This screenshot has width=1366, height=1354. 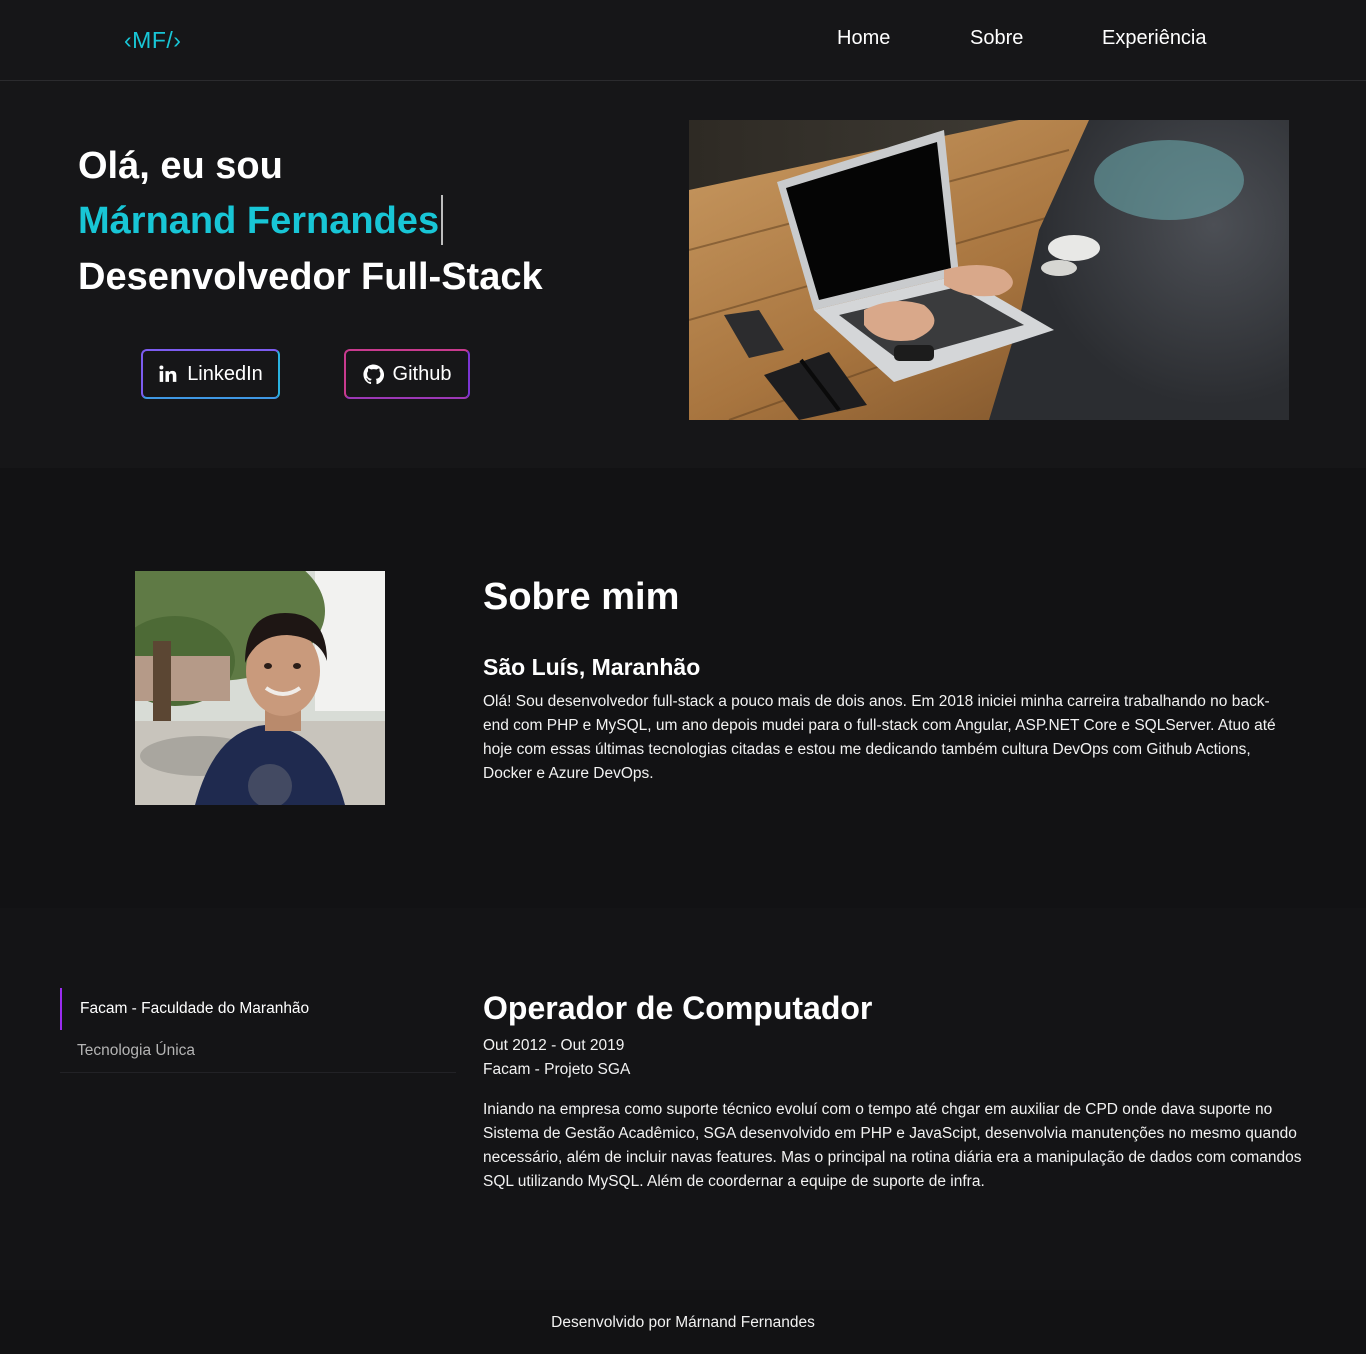 What do you see at coordinates (557, 1069) in the screenshot?
I see `experience-company: Facam - Projeto SGA` at bounding box center [557, 1069].